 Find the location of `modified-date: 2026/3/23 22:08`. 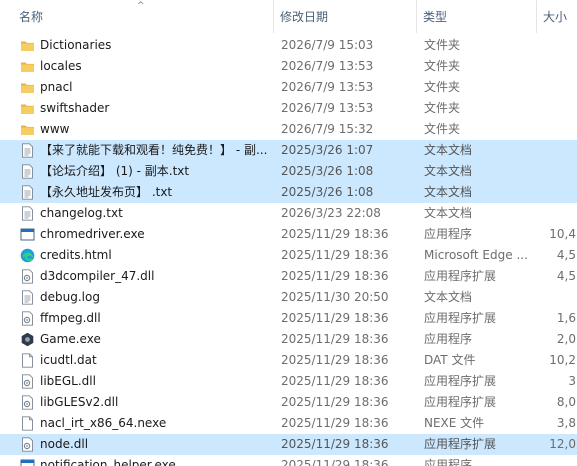

modified-date: 2026/3/23 22:08 is located at coordinates (331, 213).